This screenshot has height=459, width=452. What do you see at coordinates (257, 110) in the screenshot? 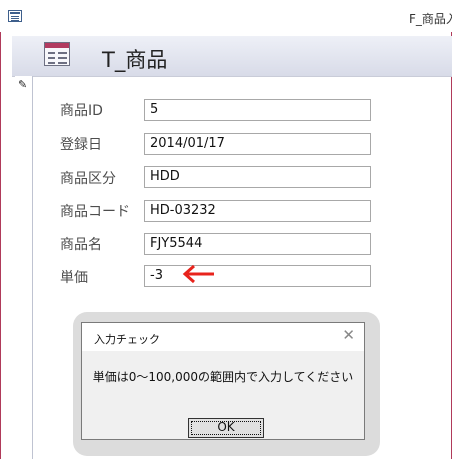
I see `product-id-field: 5` at bounding box center [257, 110].